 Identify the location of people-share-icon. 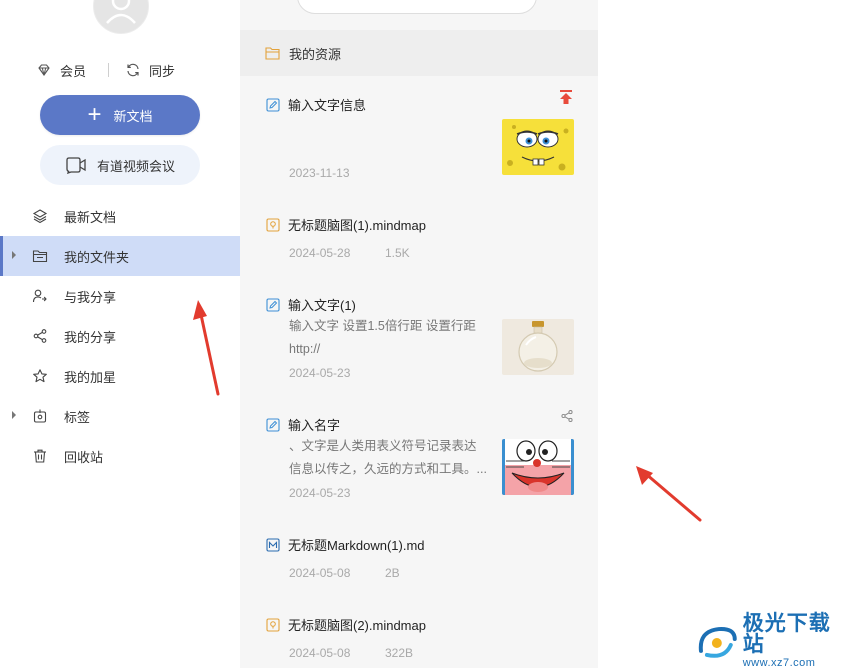
(40, 296).